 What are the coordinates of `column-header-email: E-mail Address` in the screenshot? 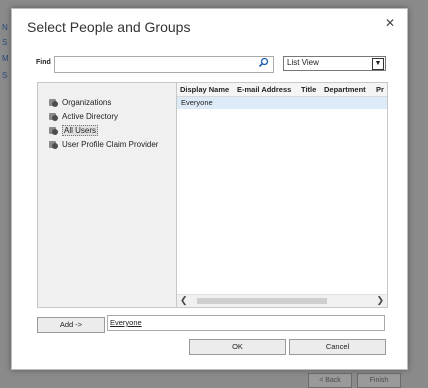 It's located at (264, 89).